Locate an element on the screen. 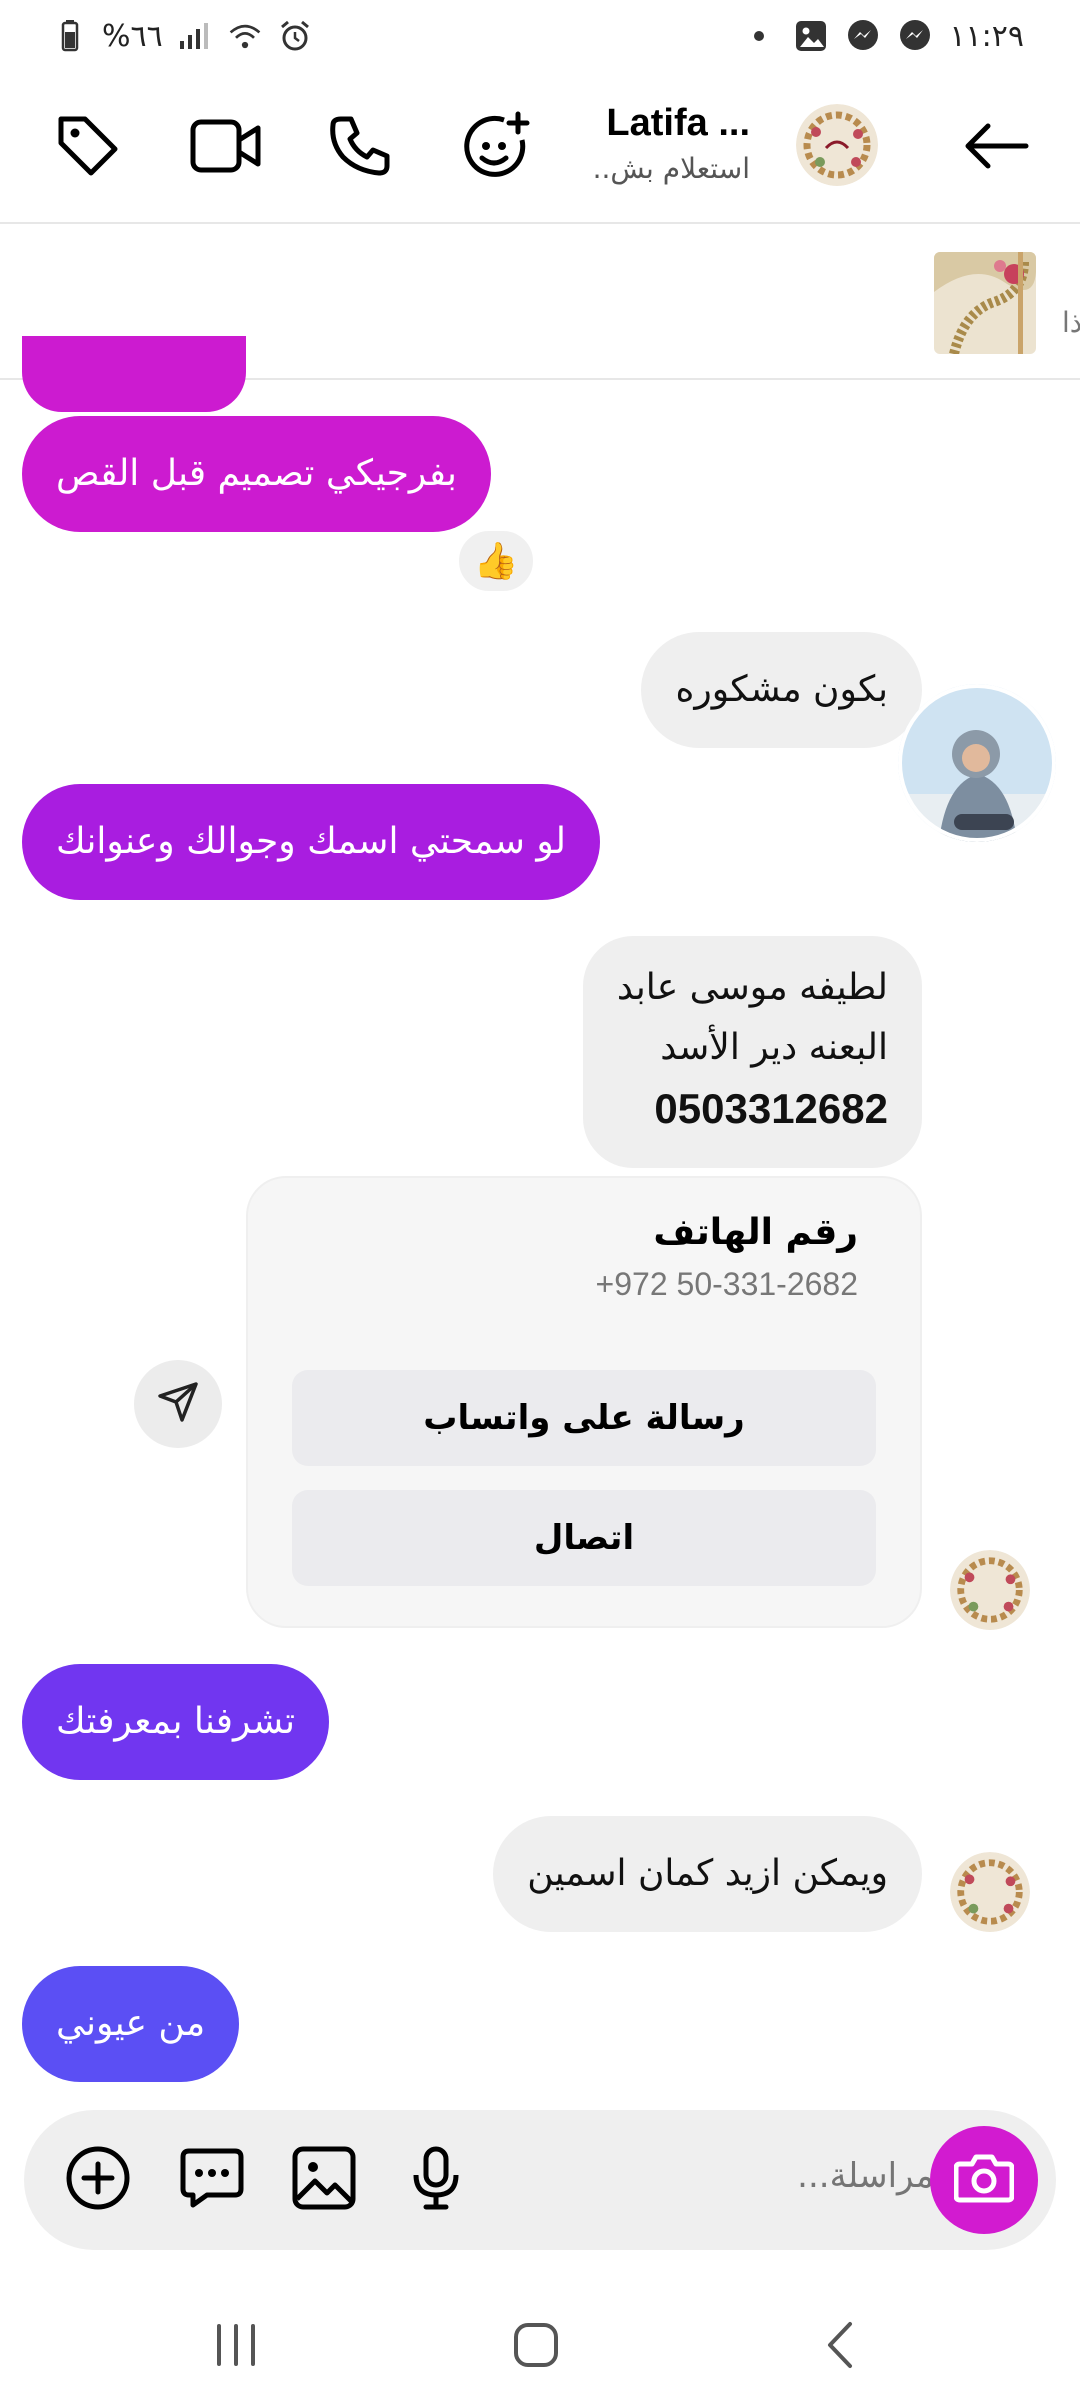  camera-icon is located at coordinates (984, 2180).